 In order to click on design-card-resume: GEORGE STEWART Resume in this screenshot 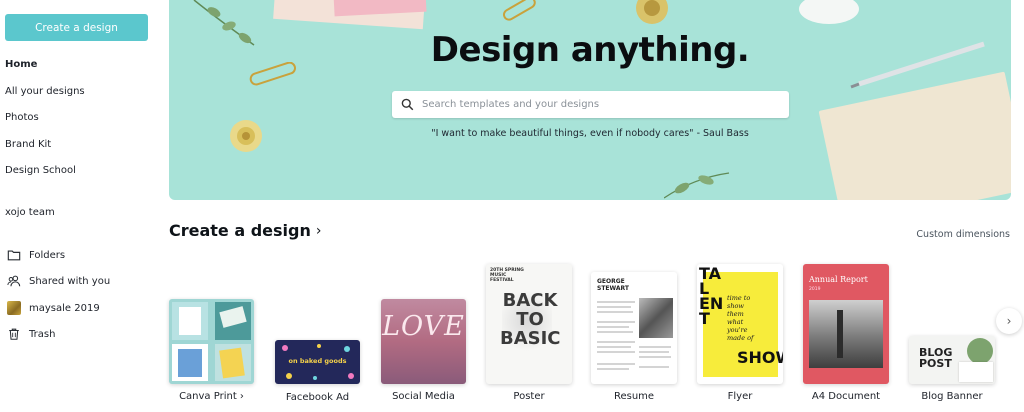, I will do `click(634, 338)`.